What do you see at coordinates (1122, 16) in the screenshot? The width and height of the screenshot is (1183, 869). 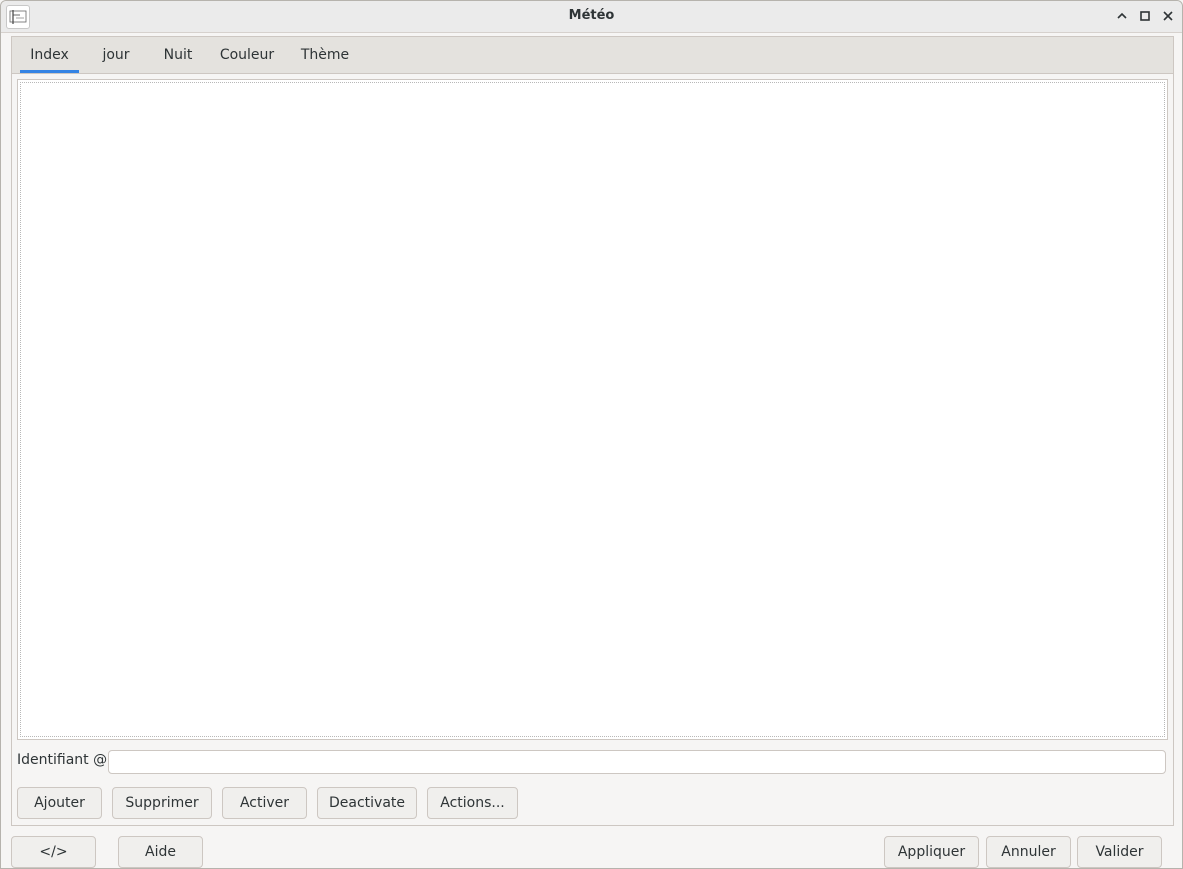 I see `minimize-icon` at bounding box center [1122, 16].